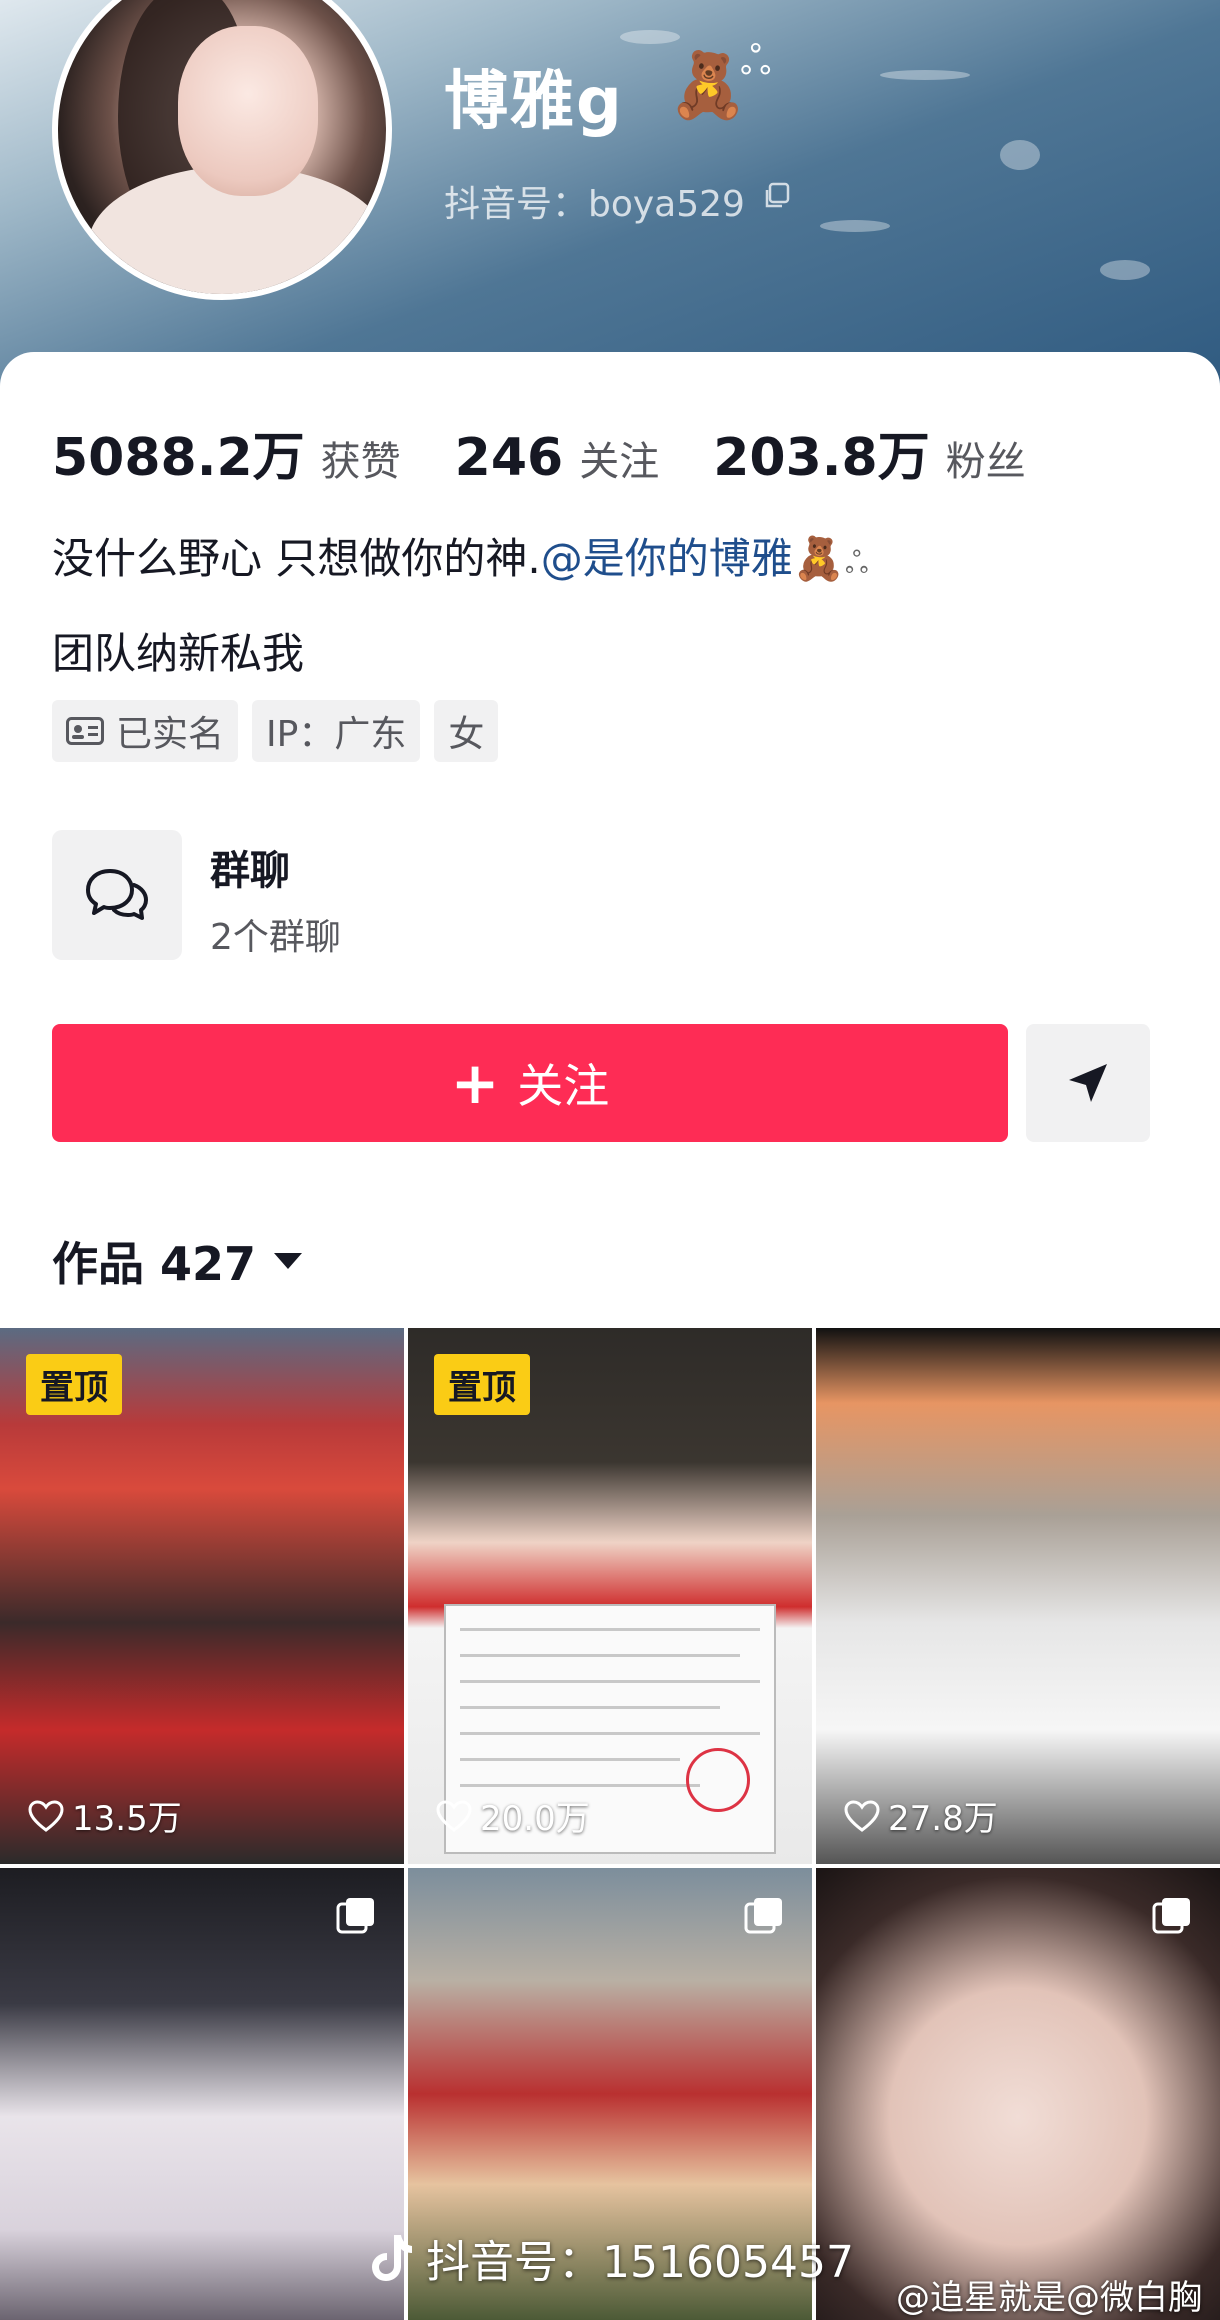 Image resolution: width=1220 pixels, height=2320 pixels. What do you see at coordinates (534, 102) in the screenshot?
I see `profile-name: 博雅g` at bounding box center [534, 102].